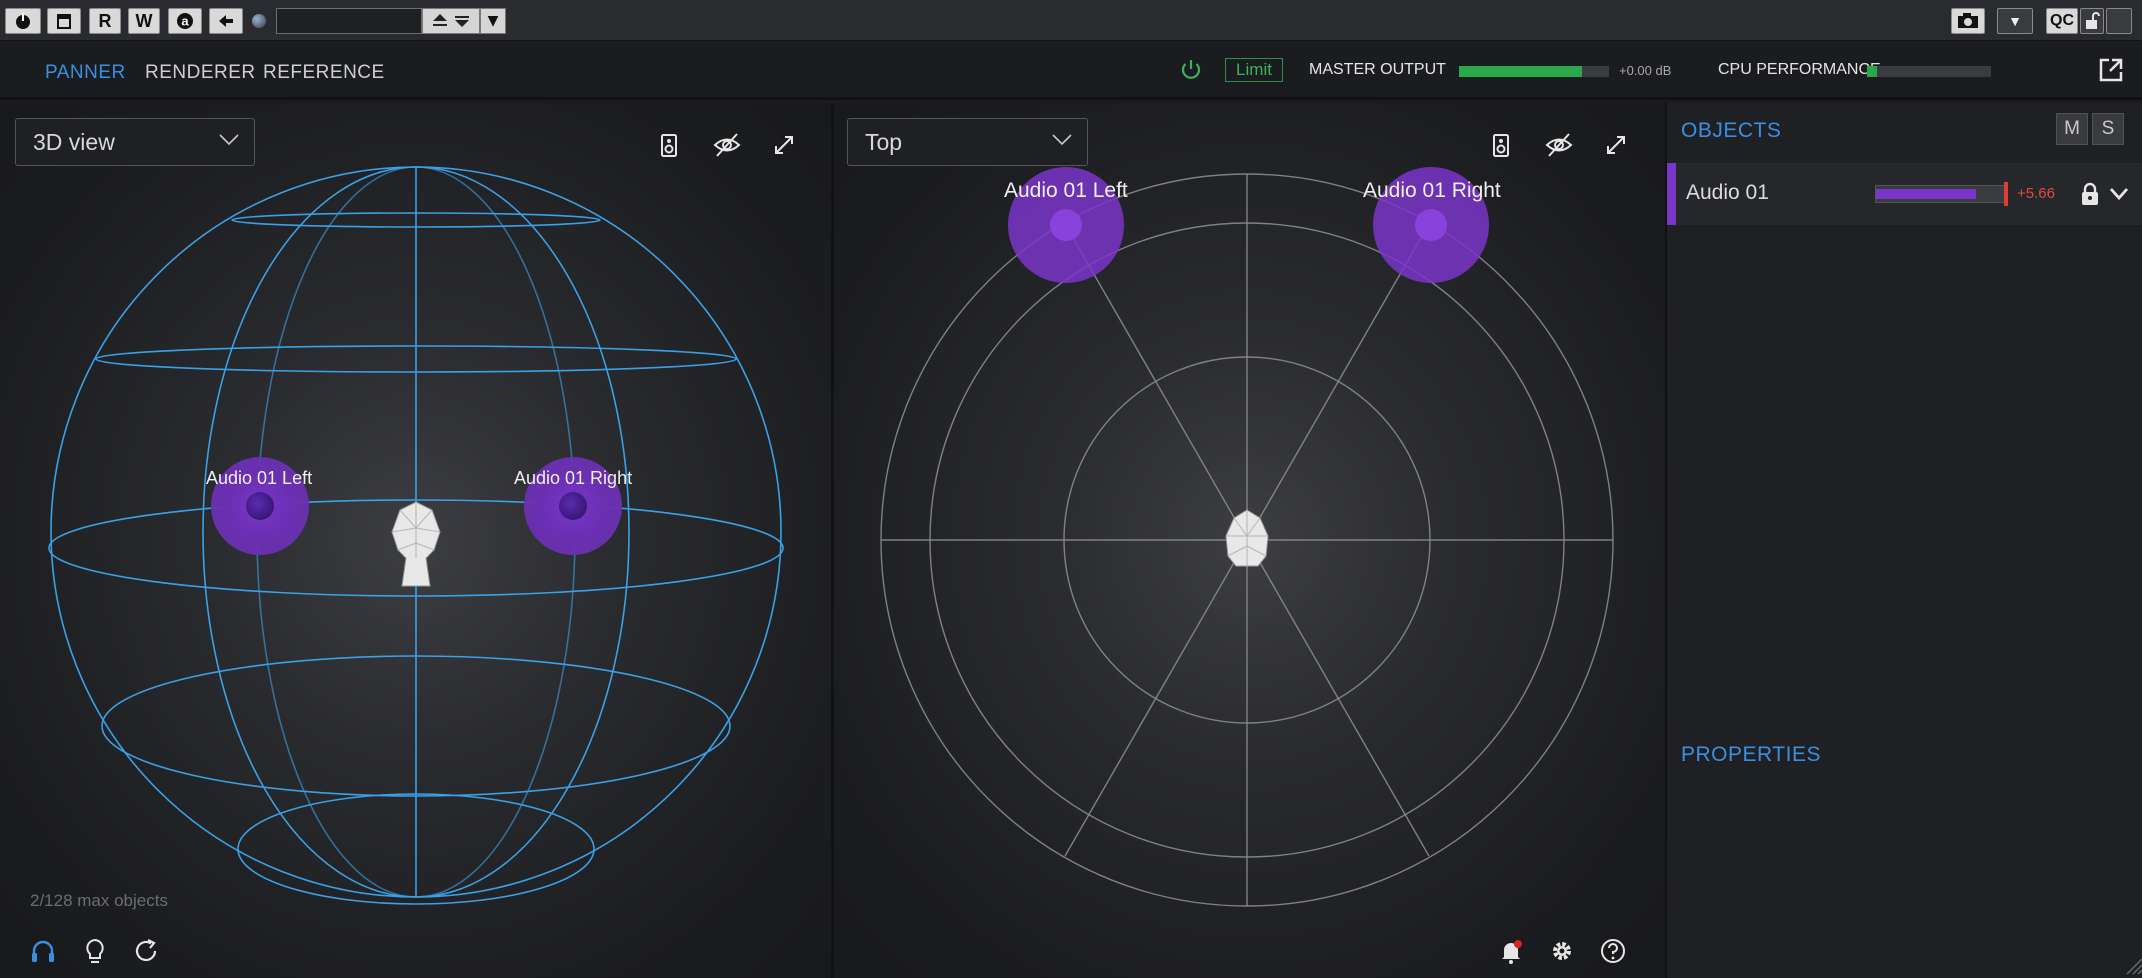 The height and width of the screenshot is (978, 2142). What do you see at coordinates (967, 142) in the screenshot?
I see `view-select-top: Top` at bounding box center [967, 142].